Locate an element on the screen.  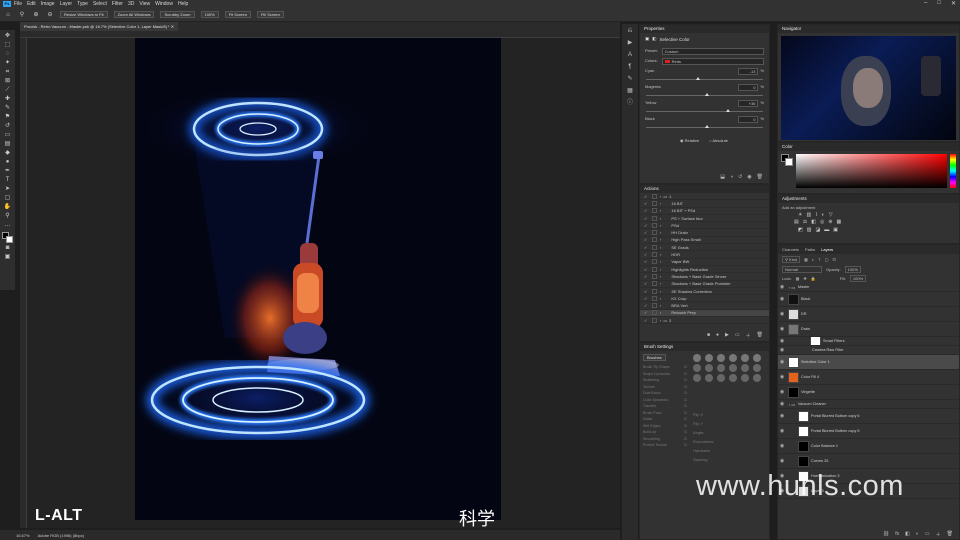
tab-paths: Paths is located at coordinates (810, 249).